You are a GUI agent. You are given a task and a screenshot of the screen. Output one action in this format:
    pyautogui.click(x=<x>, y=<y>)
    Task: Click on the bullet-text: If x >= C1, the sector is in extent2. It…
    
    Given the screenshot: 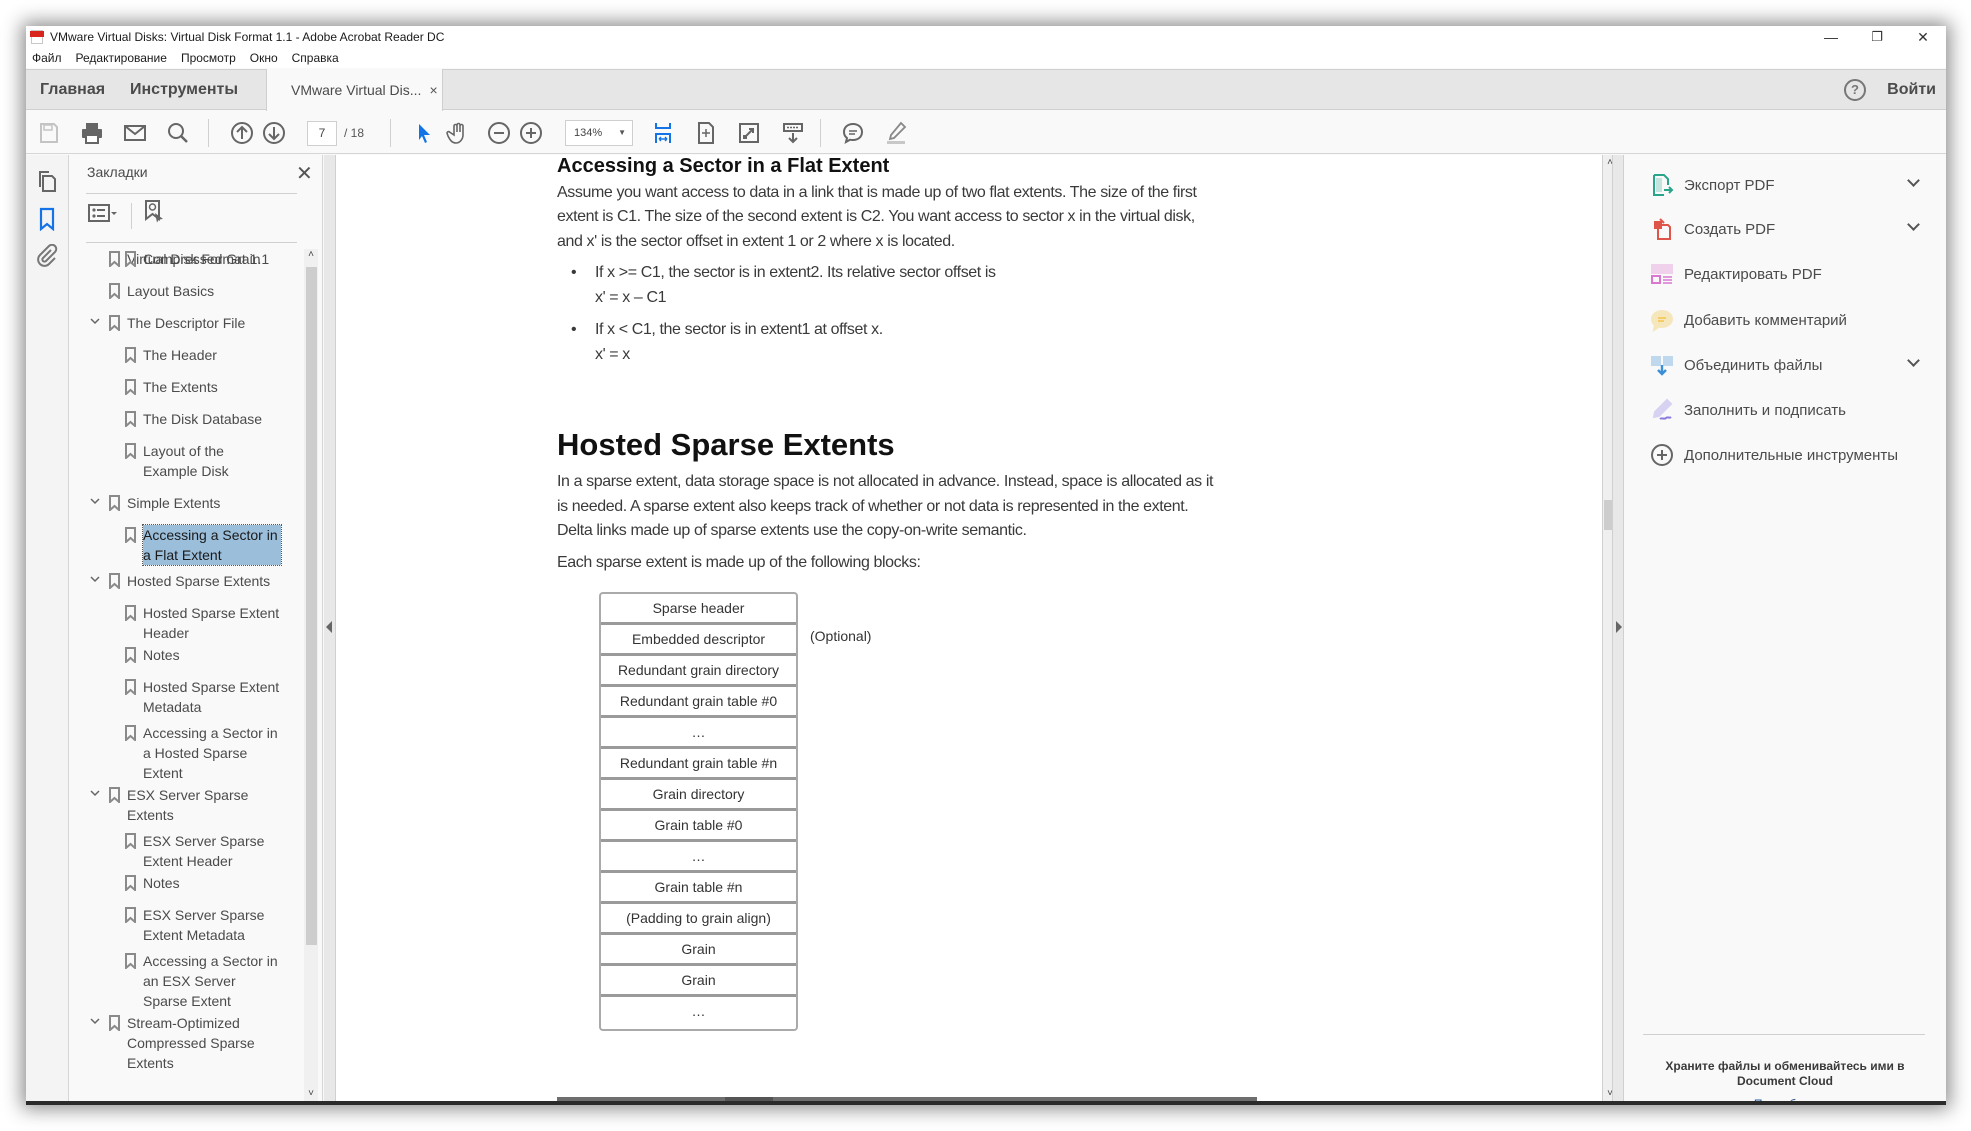 What is the action you would take?
    pyautogui.click(x=795, y=272)
    